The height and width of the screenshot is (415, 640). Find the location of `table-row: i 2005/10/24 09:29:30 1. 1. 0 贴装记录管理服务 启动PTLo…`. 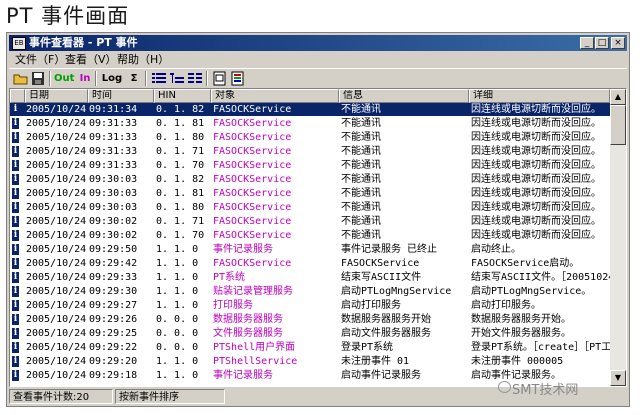

table-row: i 2005/10/24 09:29:30 1. 1. 0 贴装记录管理服务 启动PTLo… is located at coordinates (310, 291).